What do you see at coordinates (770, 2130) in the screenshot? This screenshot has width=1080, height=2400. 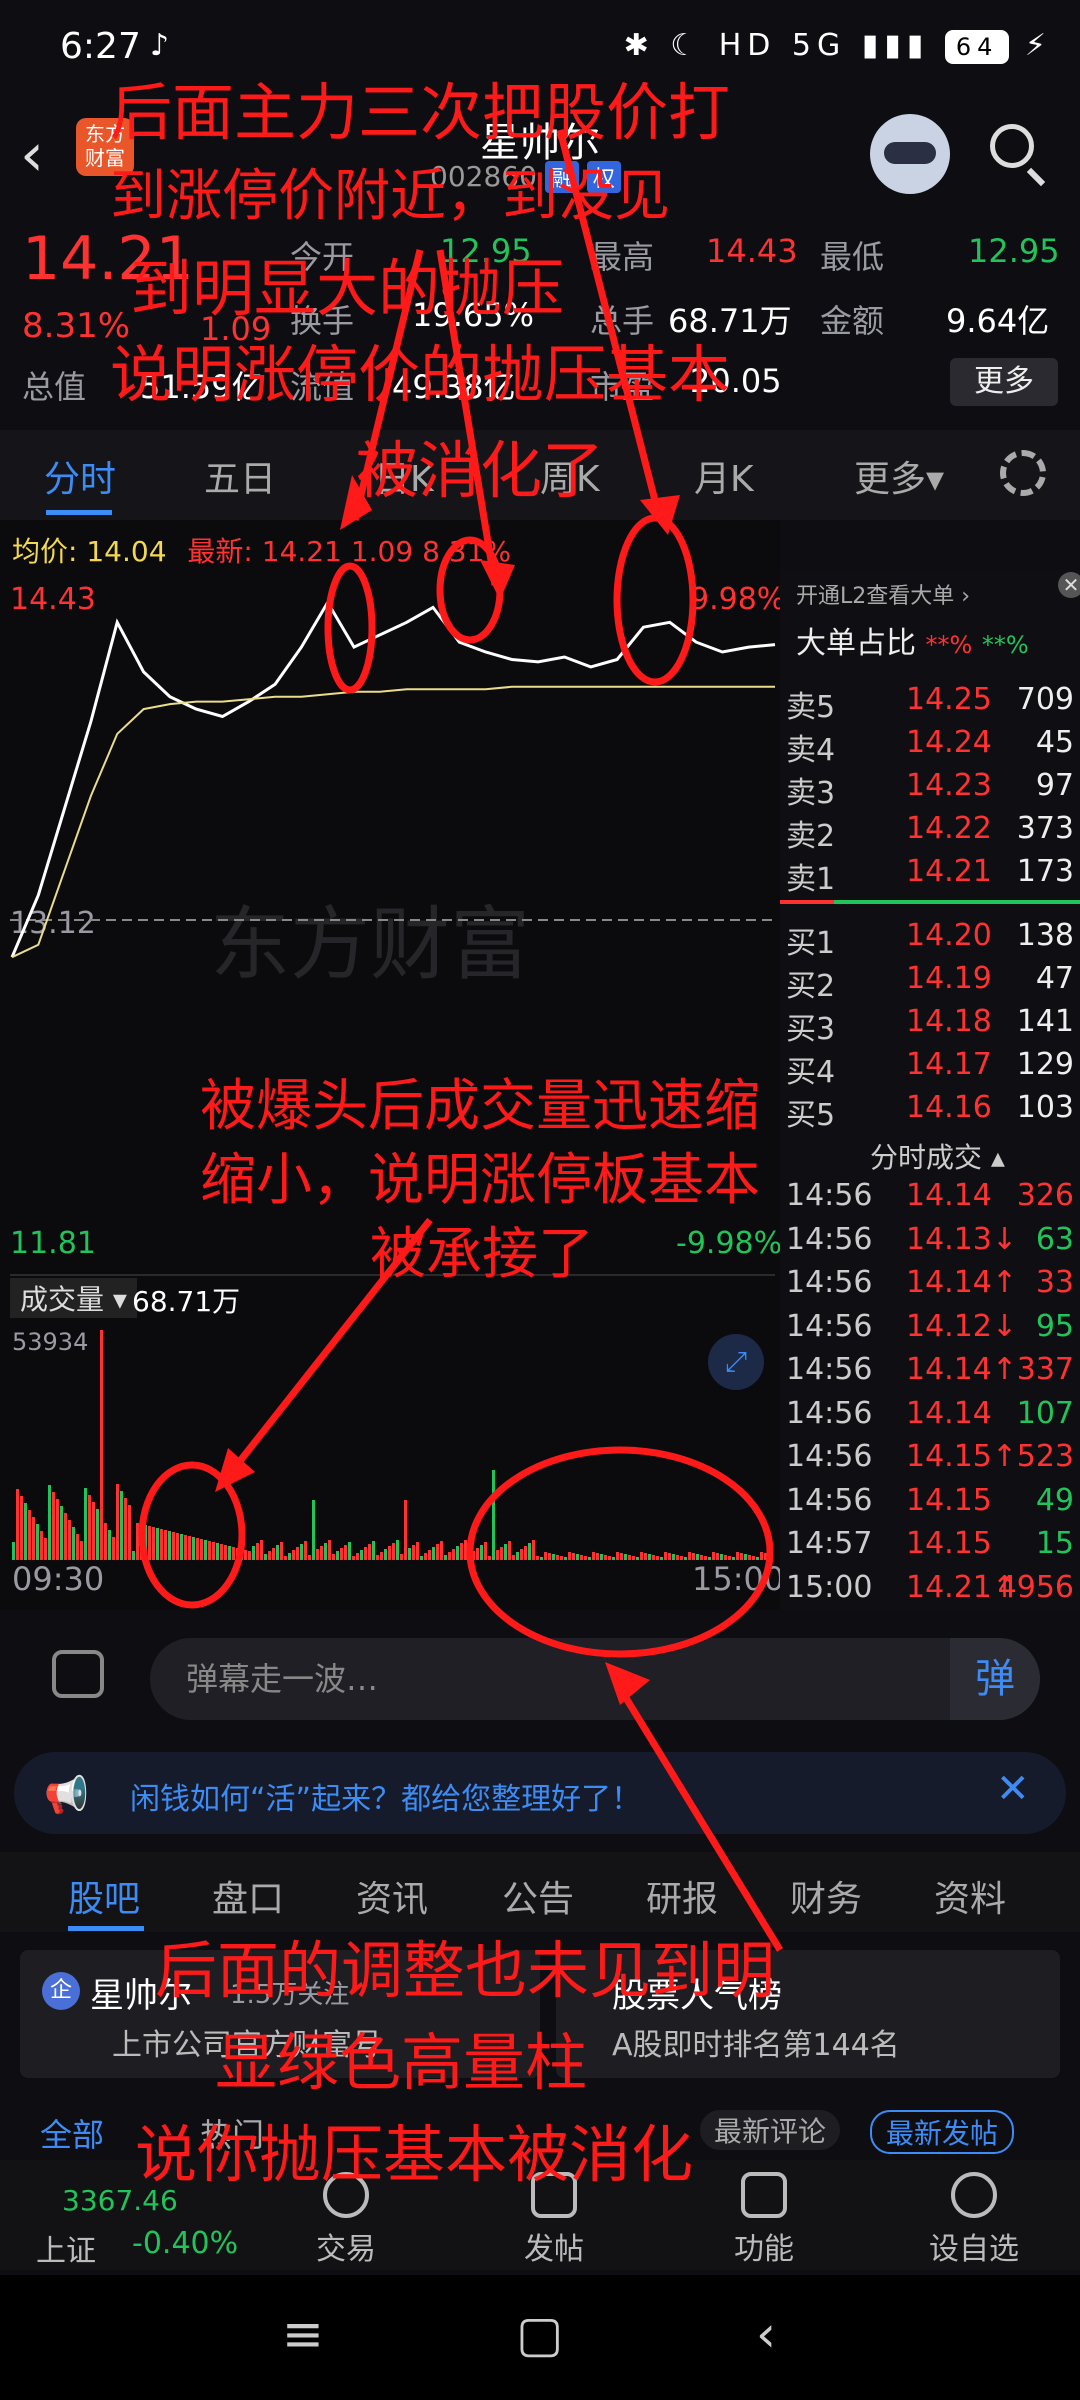 I see `sort-latest-comment: 最新评论` at bounding box center [770, 2130].